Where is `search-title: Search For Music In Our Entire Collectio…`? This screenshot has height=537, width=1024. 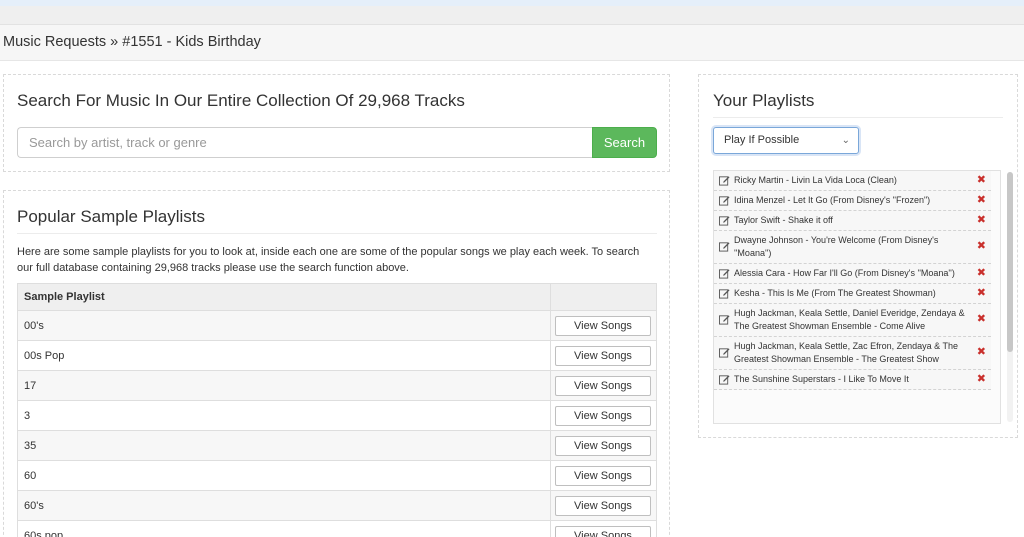
search-title: Search For Music In Our Entire Collectio… is located at coordinates (241, 100).